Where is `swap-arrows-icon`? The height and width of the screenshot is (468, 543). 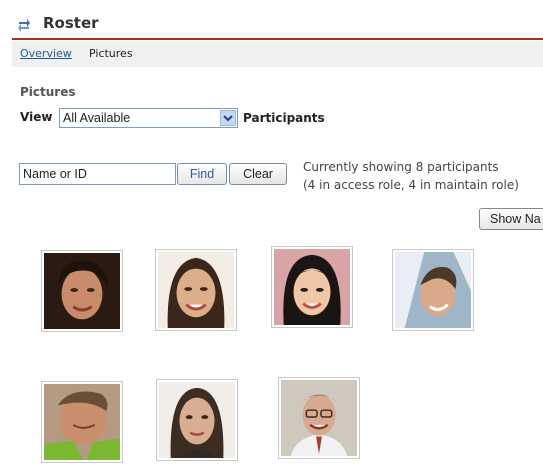 swap-arrows-icon is located at coordinates (24, 25).